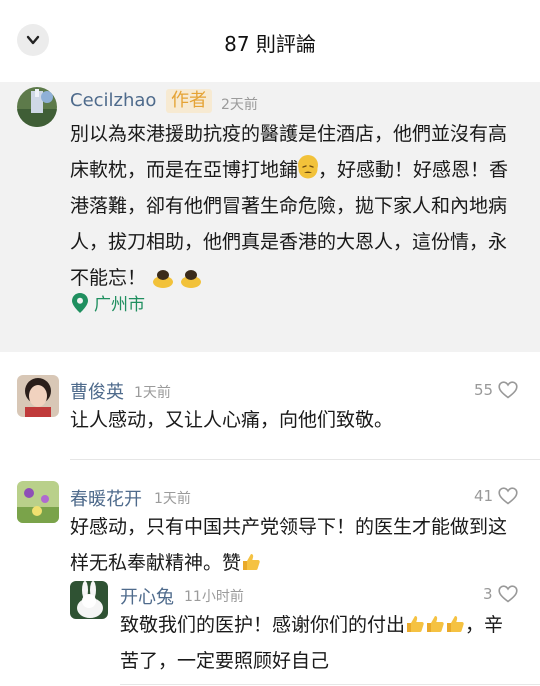 The image size is (540, 686). Describe the element at coordinates (263, 625) in the screenshot. I see `comment-line-text: 致敬我们的医护！感谢你们的付出` at that location.